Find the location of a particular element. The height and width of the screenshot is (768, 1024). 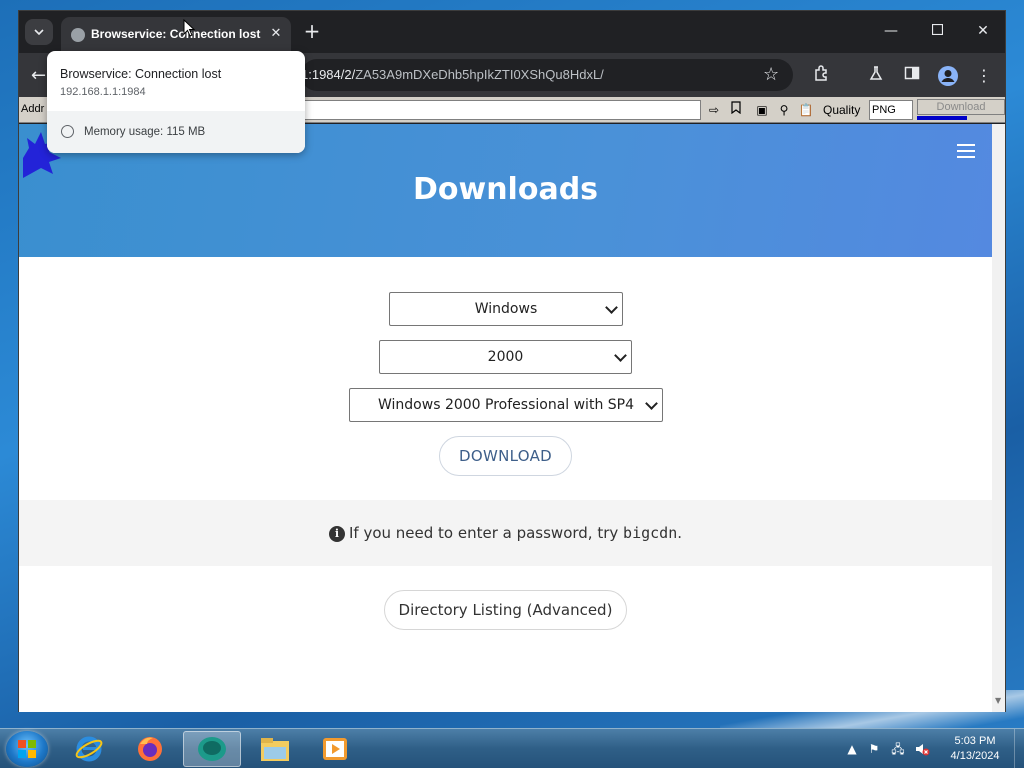

info-icon: i is located at coordinates (336, 534).